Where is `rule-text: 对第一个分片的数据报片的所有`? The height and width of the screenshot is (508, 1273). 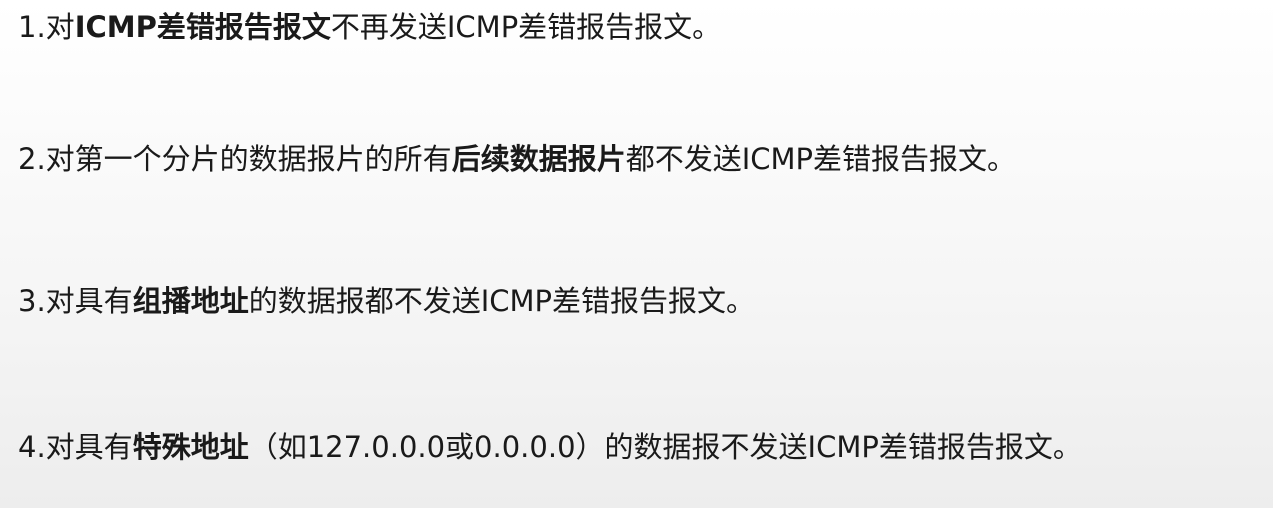 rule-text: 对第一个分片的数据报片的所有 is located at coordinates (248, 159).